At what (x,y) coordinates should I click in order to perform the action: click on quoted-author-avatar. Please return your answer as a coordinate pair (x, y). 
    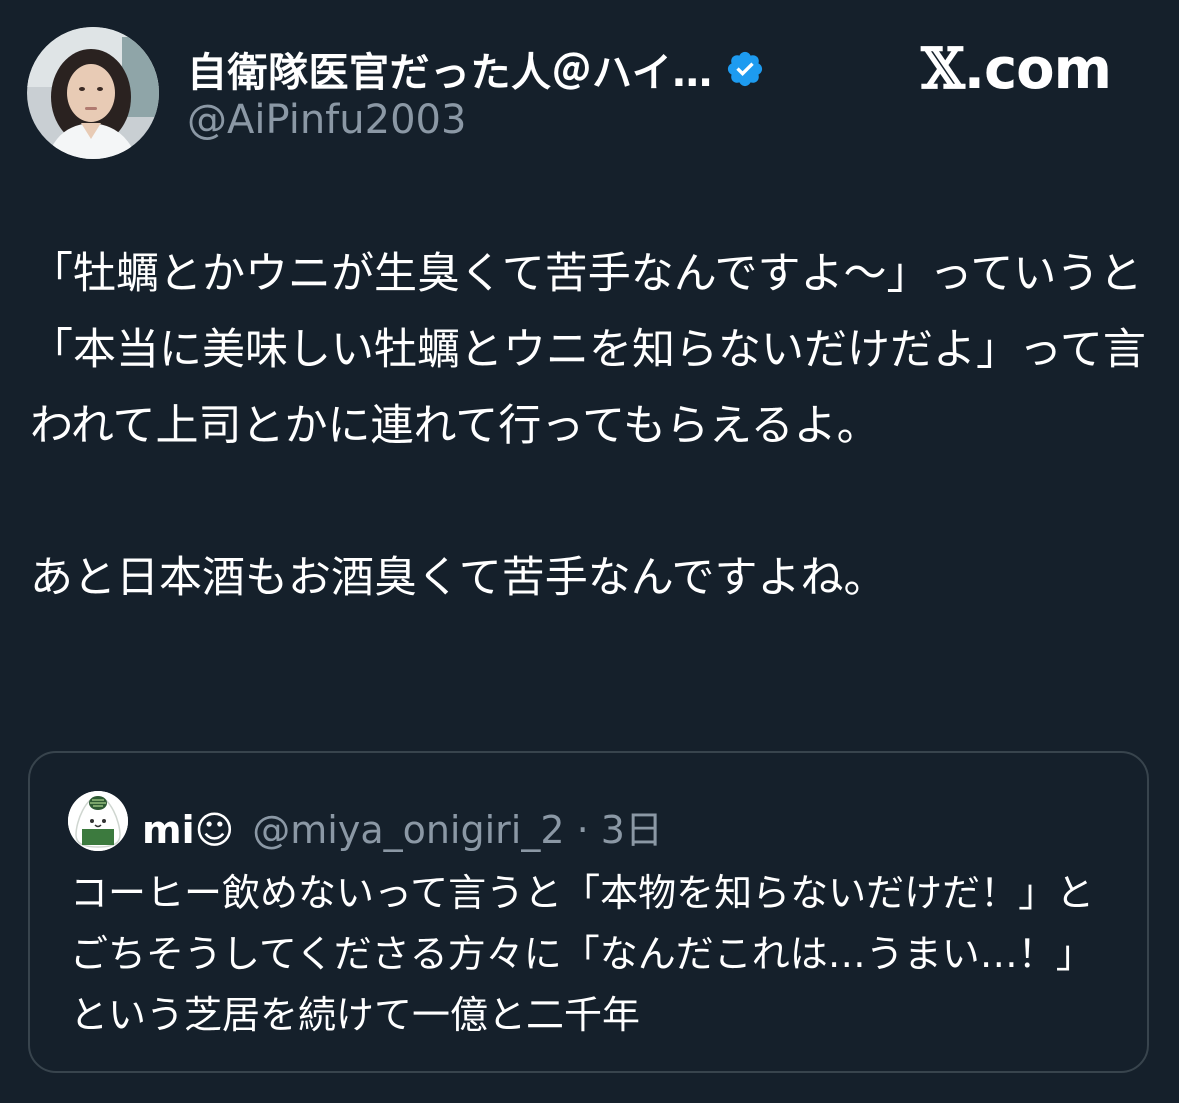
    Looking at the image, I should click on (98, 821).